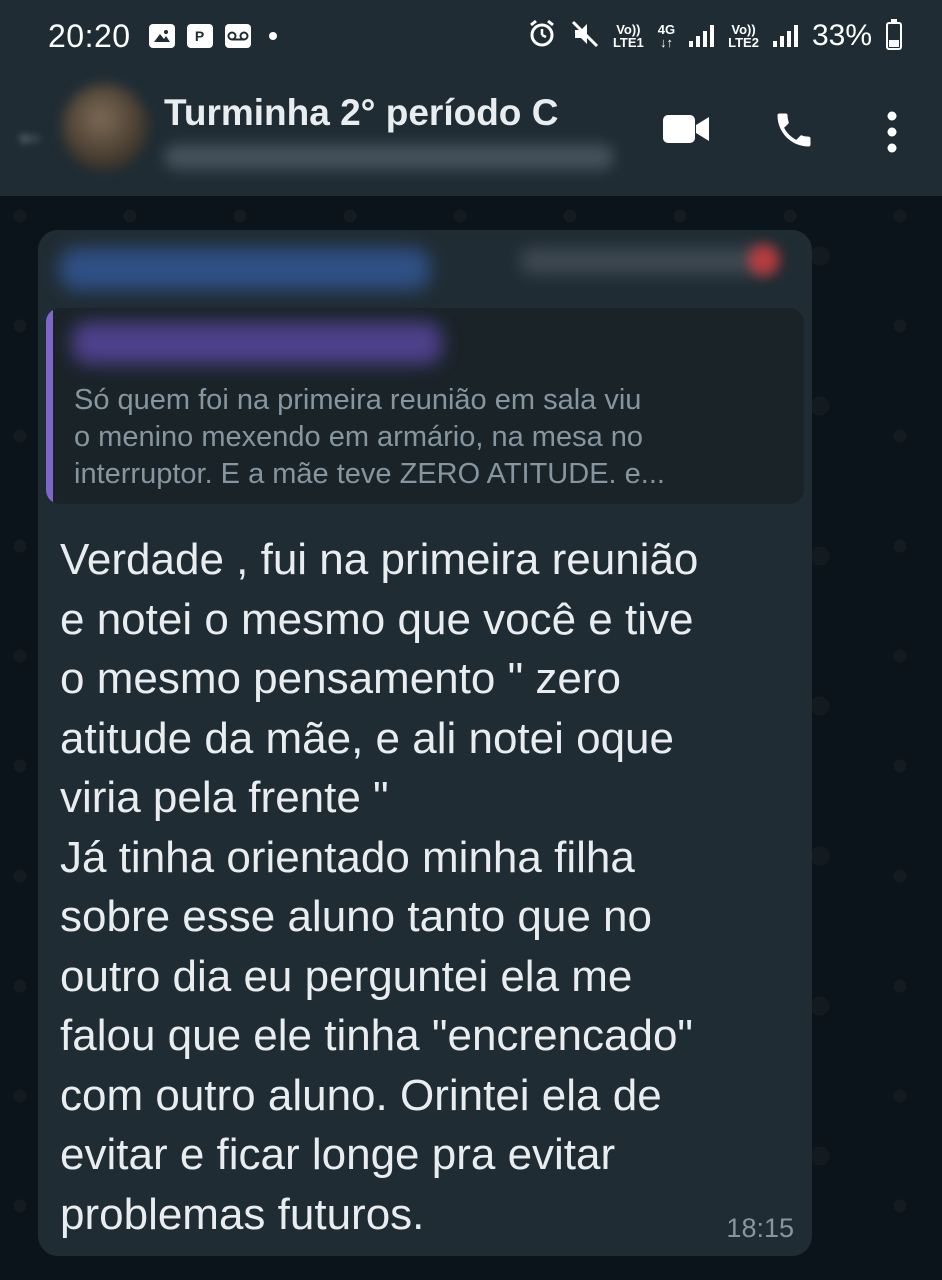 This screenshot has width=942, height=1280. Describe the element at coordinates (542, 36) in the screenshot. I see `alarm-icon` at that location.